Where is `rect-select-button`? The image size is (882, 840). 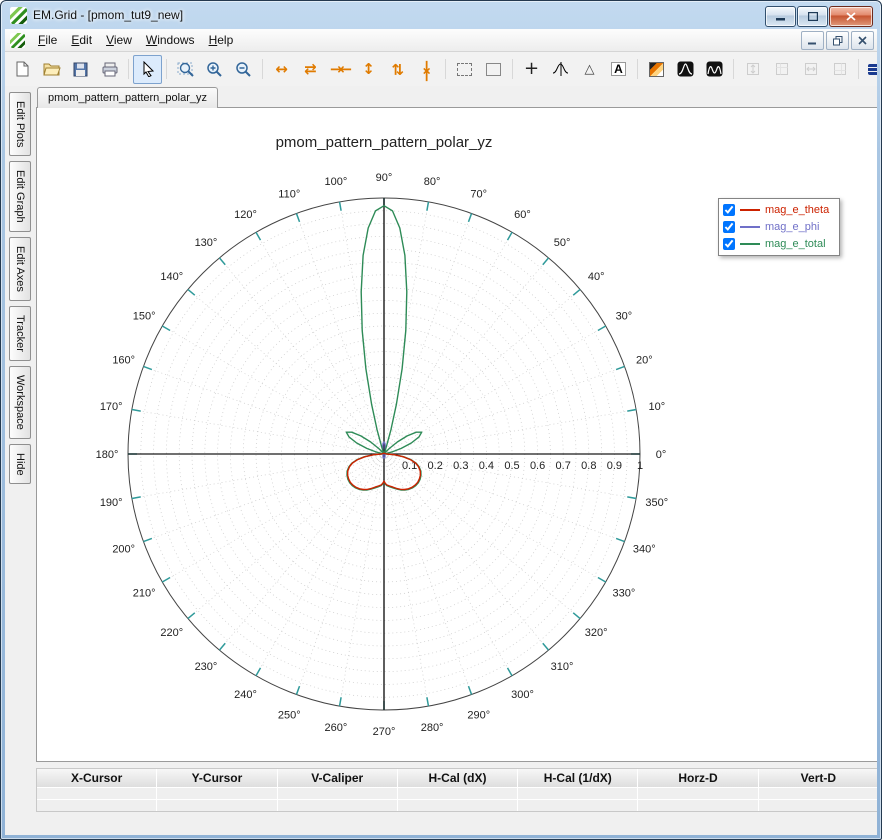
rect-select-button is located at coordinates (493, 69).